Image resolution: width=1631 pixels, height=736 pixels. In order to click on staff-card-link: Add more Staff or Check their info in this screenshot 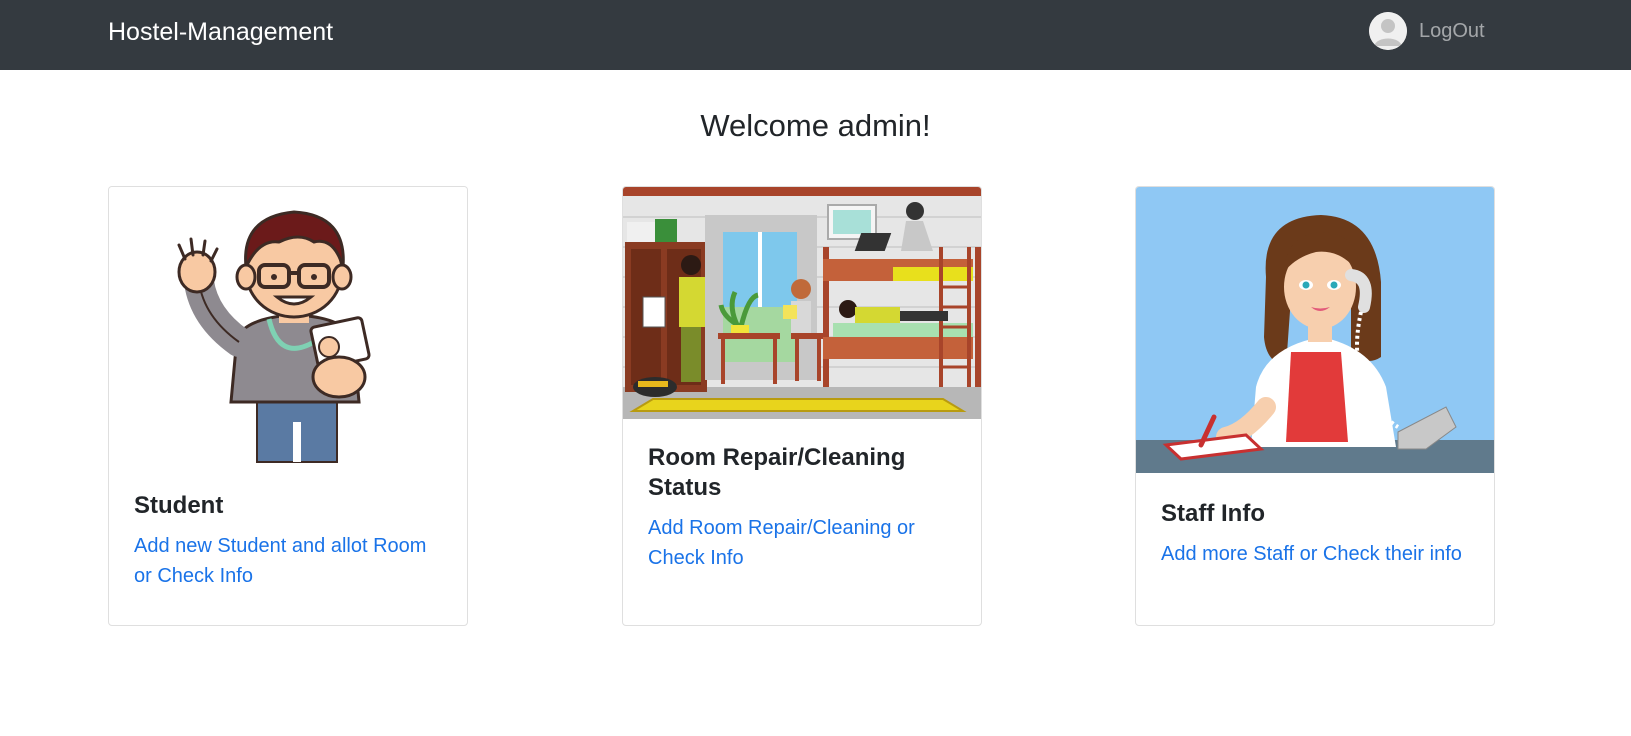, I will do `click(1315, 554)`.